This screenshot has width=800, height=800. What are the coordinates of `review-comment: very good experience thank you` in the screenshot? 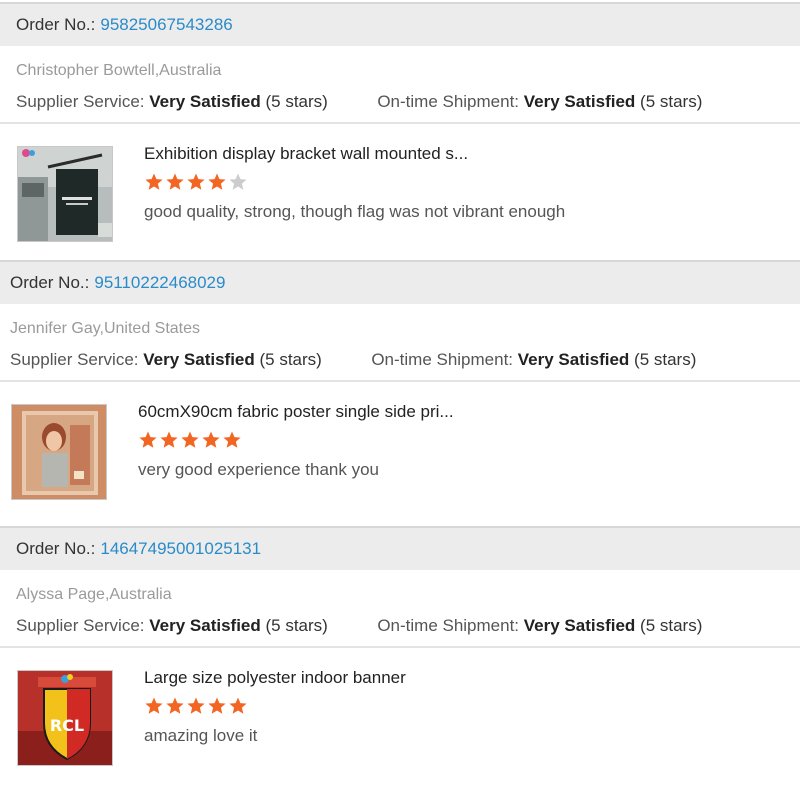 It's located at (258, 469).